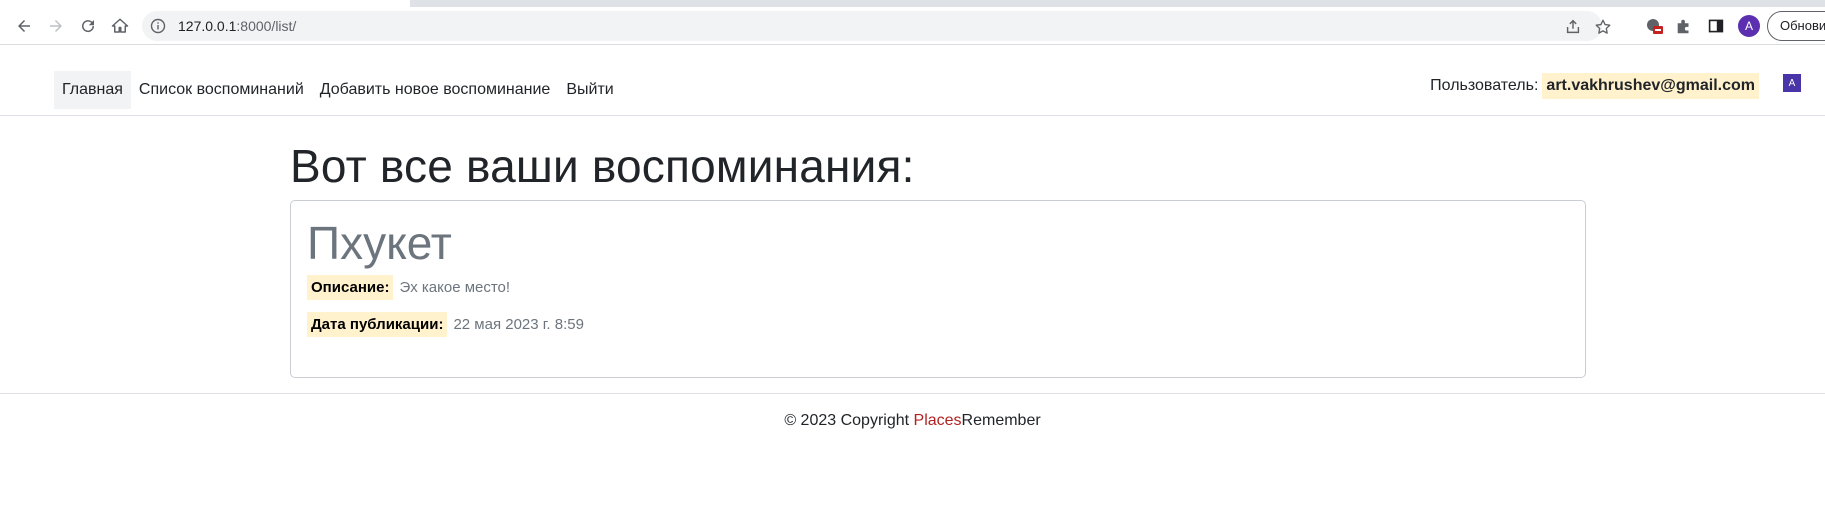 This screenshot has height=509, width=1825. What do you see at coordinates (350, 287) in the screenshot?
I see `description-label: Описание:` at bounding box center [350, 287].